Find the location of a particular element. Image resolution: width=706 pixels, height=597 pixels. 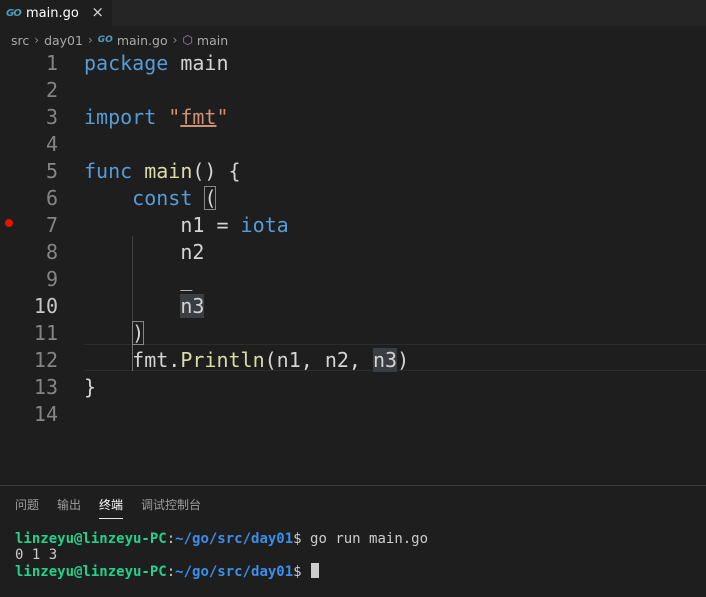

identifier-token: (n1, n2, is located at coordinates (319, 360).